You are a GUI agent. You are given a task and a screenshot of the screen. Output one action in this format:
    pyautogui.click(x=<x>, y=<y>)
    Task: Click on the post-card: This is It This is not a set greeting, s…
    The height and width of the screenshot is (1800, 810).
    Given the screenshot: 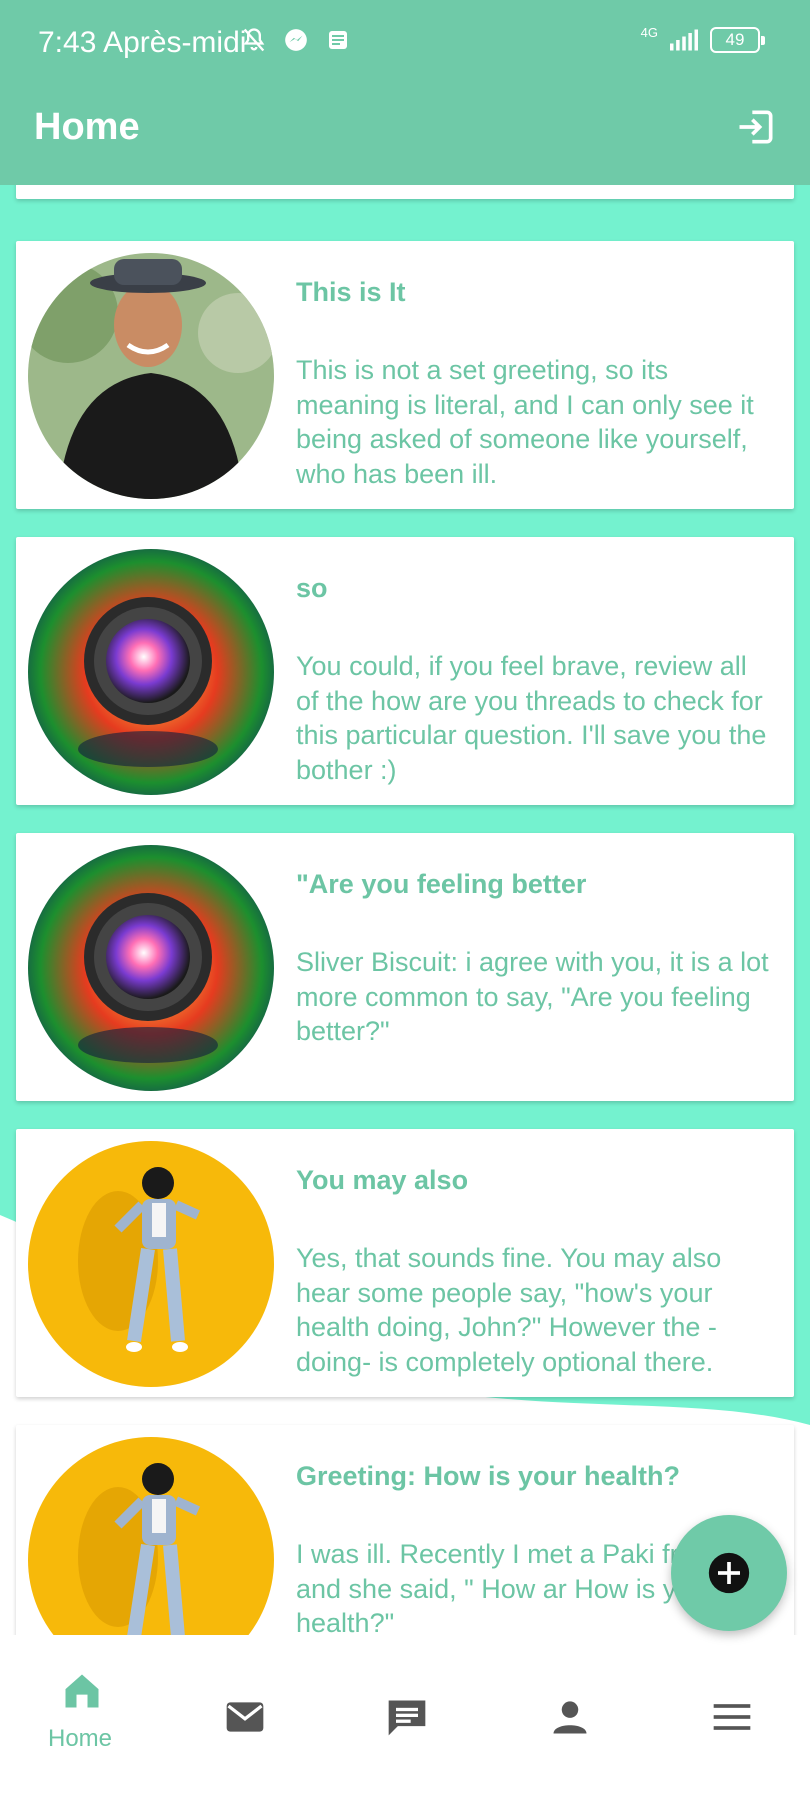 What is the action you would take?
    pyautogui.click(x=405, y=375)
    